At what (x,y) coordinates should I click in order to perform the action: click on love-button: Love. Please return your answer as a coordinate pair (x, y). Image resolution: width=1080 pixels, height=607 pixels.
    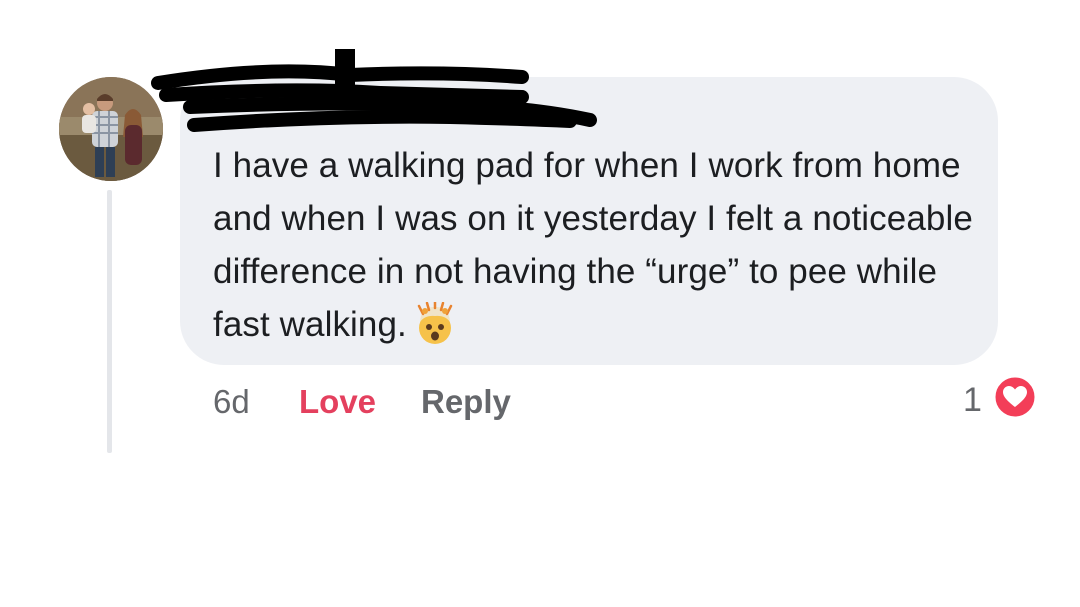
    Looking at the image, I should click on (337, 402).